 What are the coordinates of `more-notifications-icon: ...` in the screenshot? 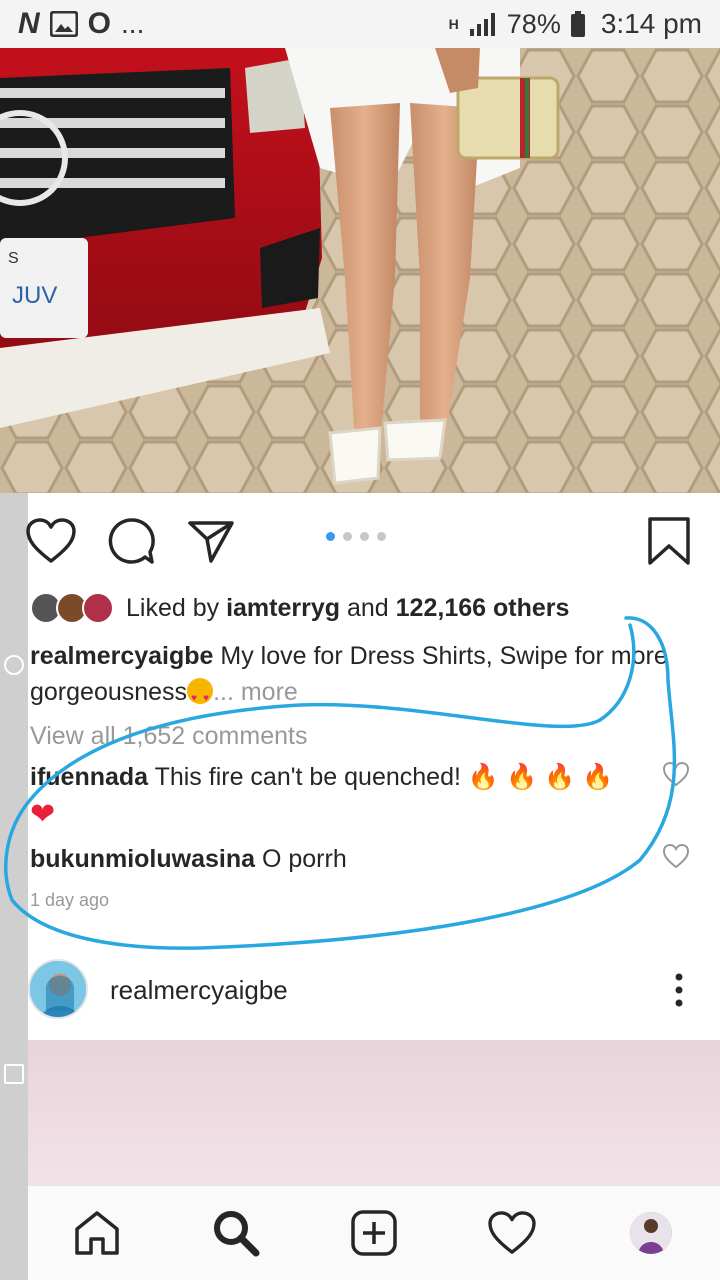 It's located at (133, 23).